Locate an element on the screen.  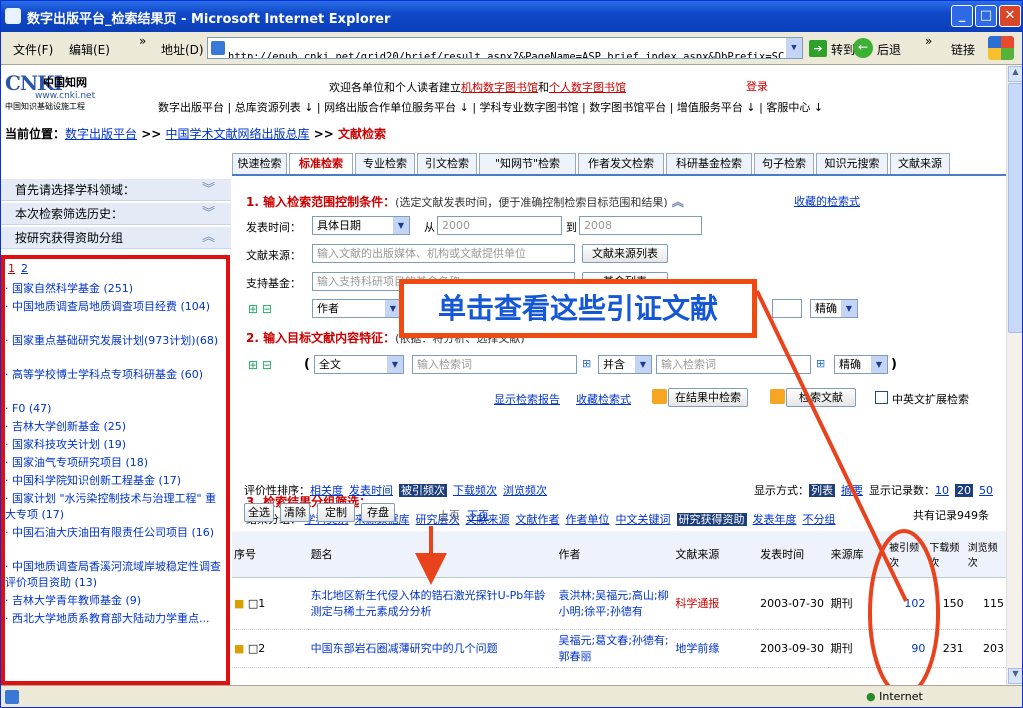
count-20: 20 is located at coordinates (964, 490).